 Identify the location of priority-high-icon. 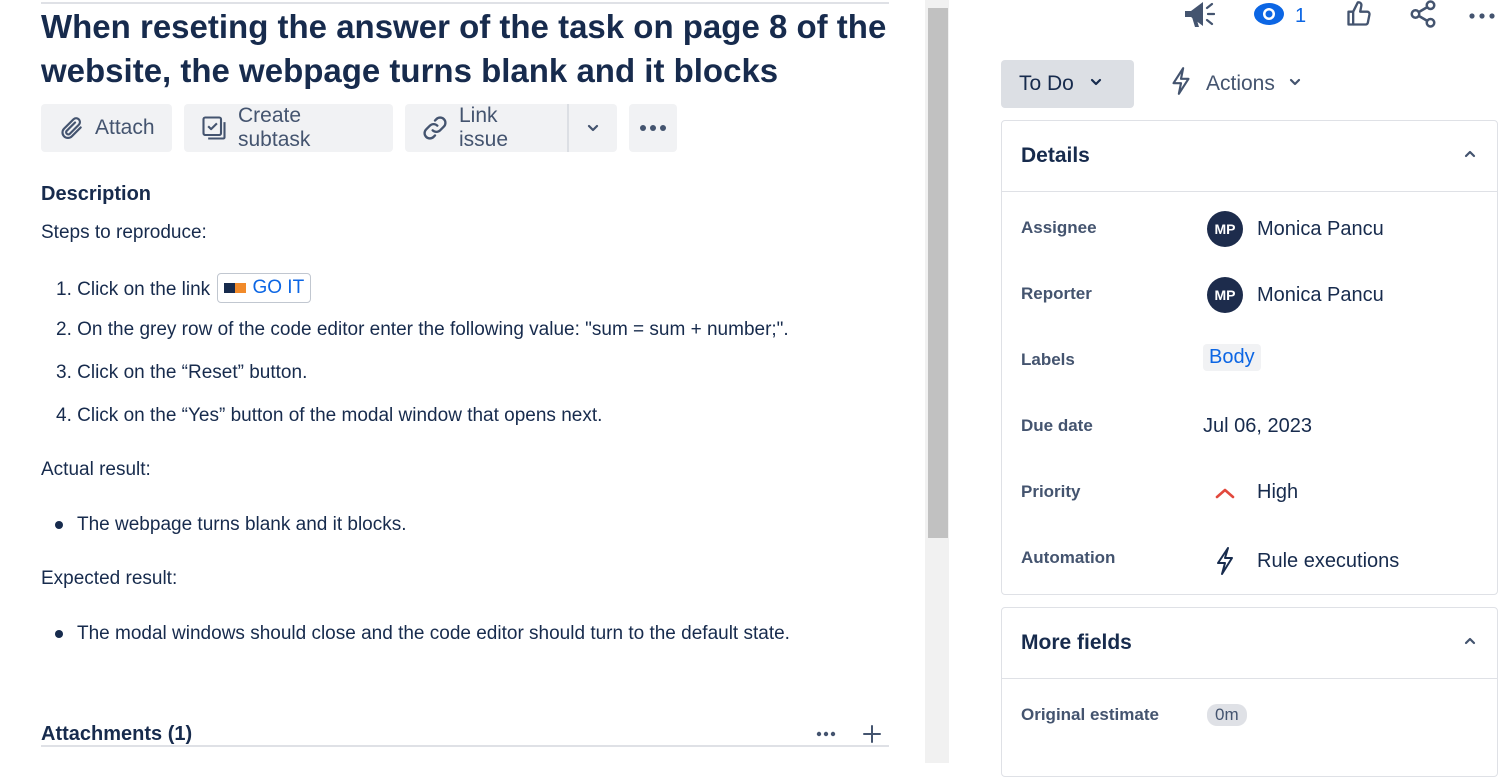
(1225, 493).